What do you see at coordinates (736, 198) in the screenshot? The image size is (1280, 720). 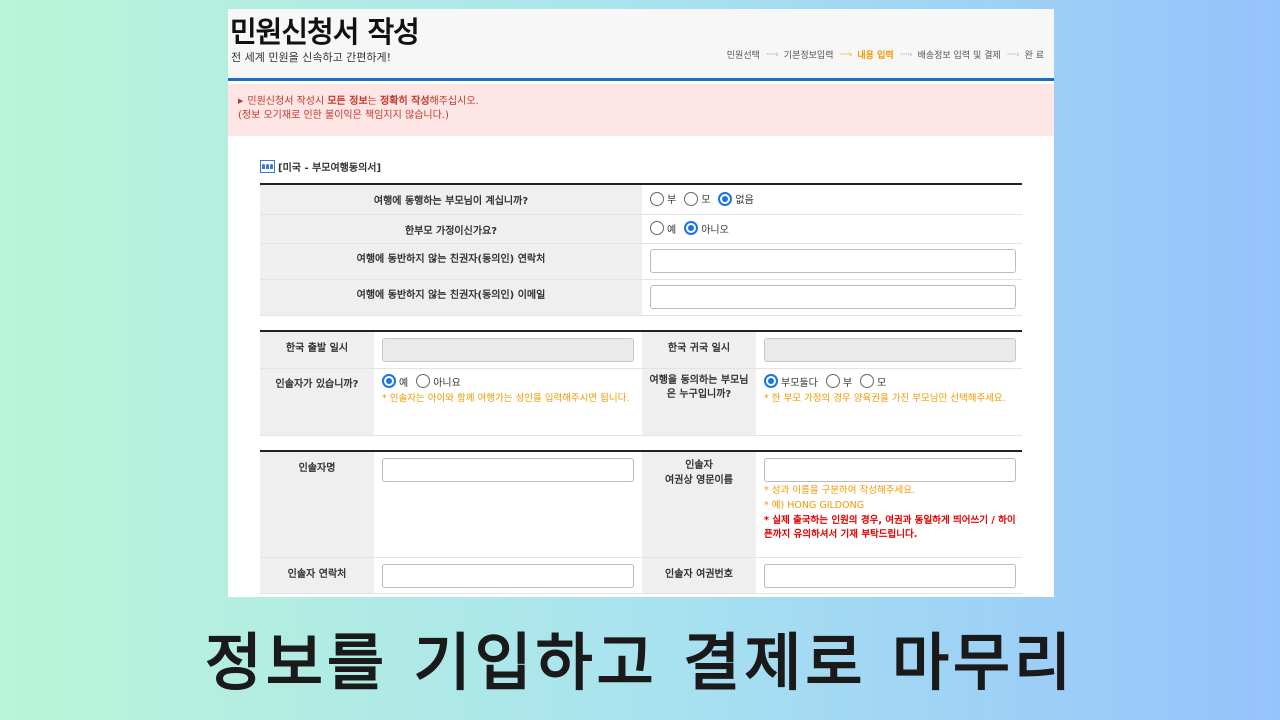 I see `radio-none: 없음` at bounding box center [736, 198].